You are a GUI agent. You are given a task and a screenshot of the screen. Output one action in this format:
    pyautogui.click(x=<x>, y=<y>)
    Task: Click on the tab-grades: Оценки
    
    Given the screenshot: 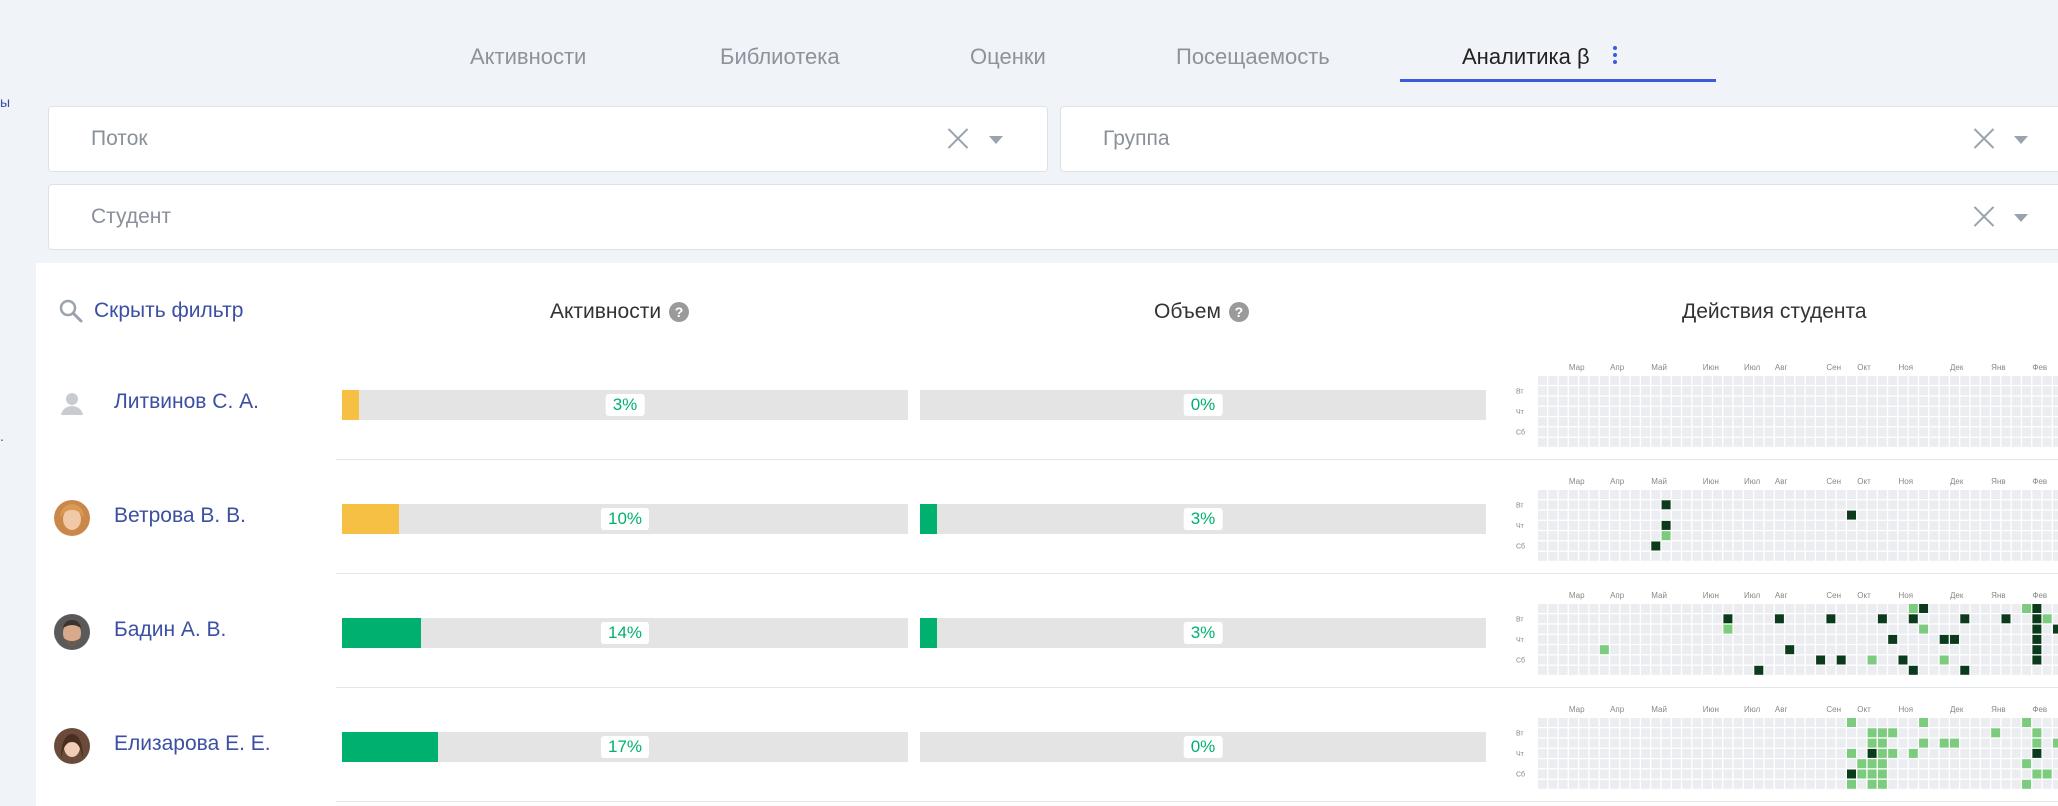 What is the action you would take?
    pyautogui.click(x=1008, y=57)
    